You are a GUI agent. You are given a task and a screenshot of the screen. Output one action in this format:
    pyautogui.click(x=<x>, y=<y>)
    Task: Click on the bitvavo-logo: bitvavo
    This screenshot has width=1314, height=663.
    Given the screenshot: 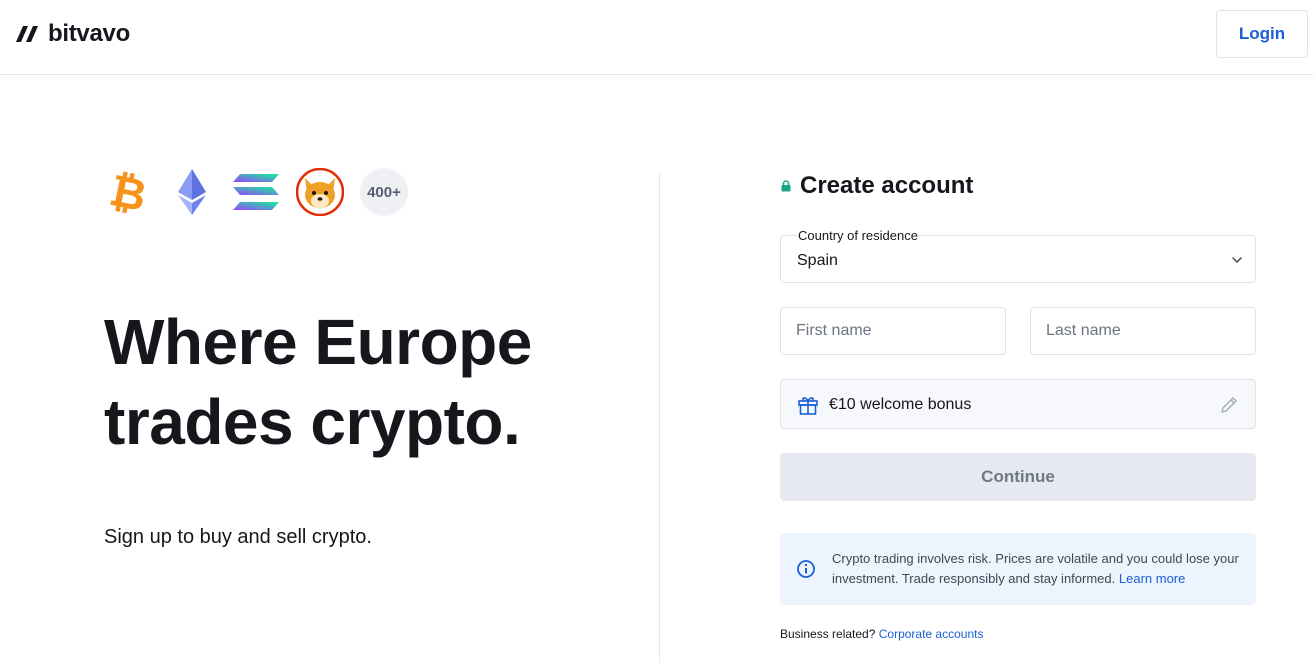 What is the action you would take?
    pyautogui.click(x=72, y=34)
    